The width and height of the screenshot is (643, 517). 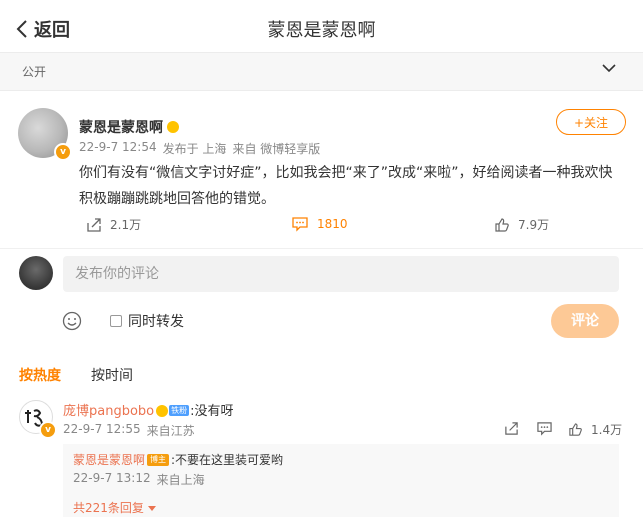 What do you see at coordinates (179, 410) in the screenshot?
I see `fans-badge: 铁粉` at bounding box center [179, 410].